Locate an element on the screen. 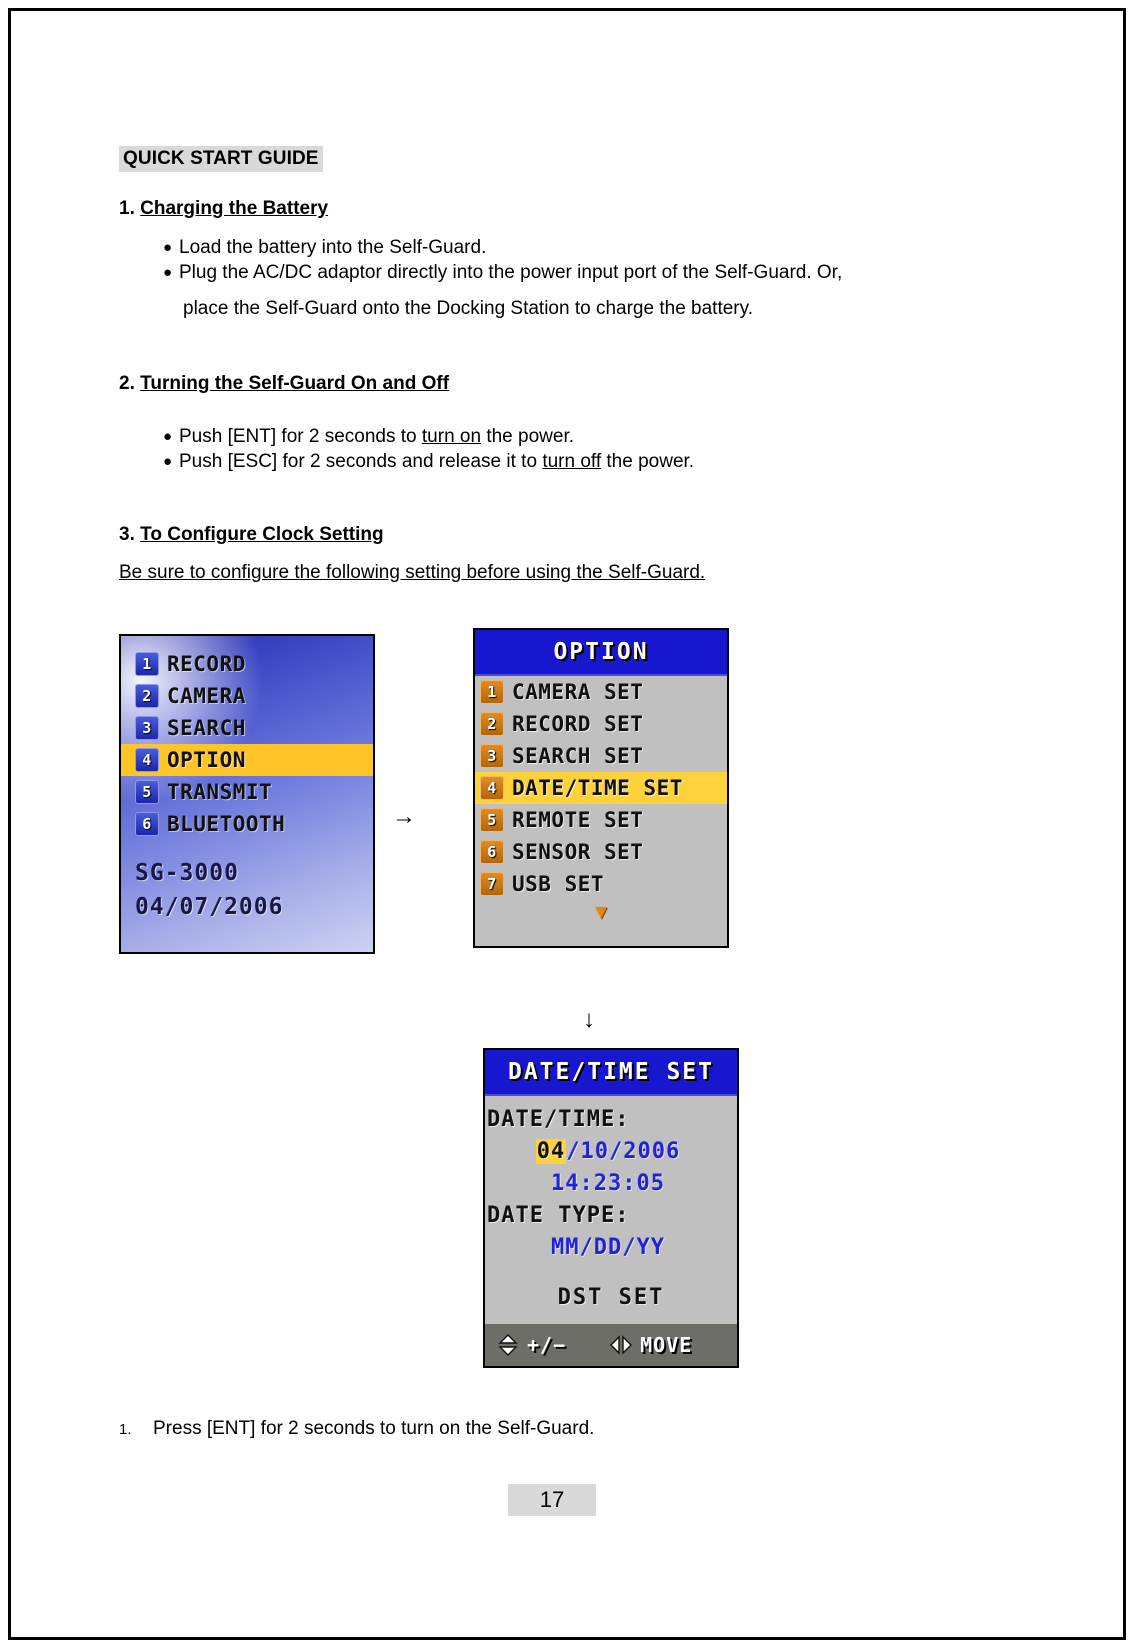 The image size is (1138, 1652). text-fragment-underlined: turn off is located at coordinates (572, 461).